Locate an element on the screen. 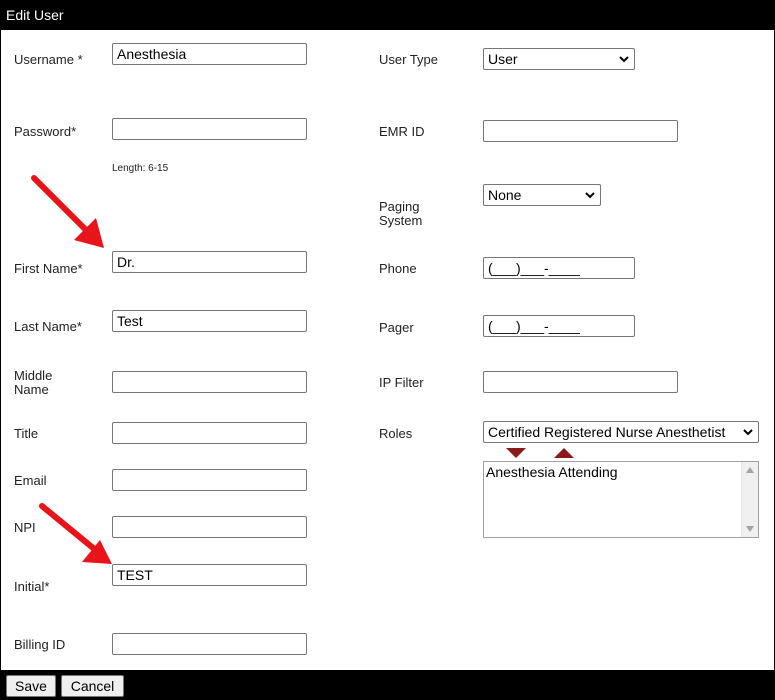 The width and height of the screenshot is (775, 700). middle-name-label-2: Name is located at coordinates (31, 389).